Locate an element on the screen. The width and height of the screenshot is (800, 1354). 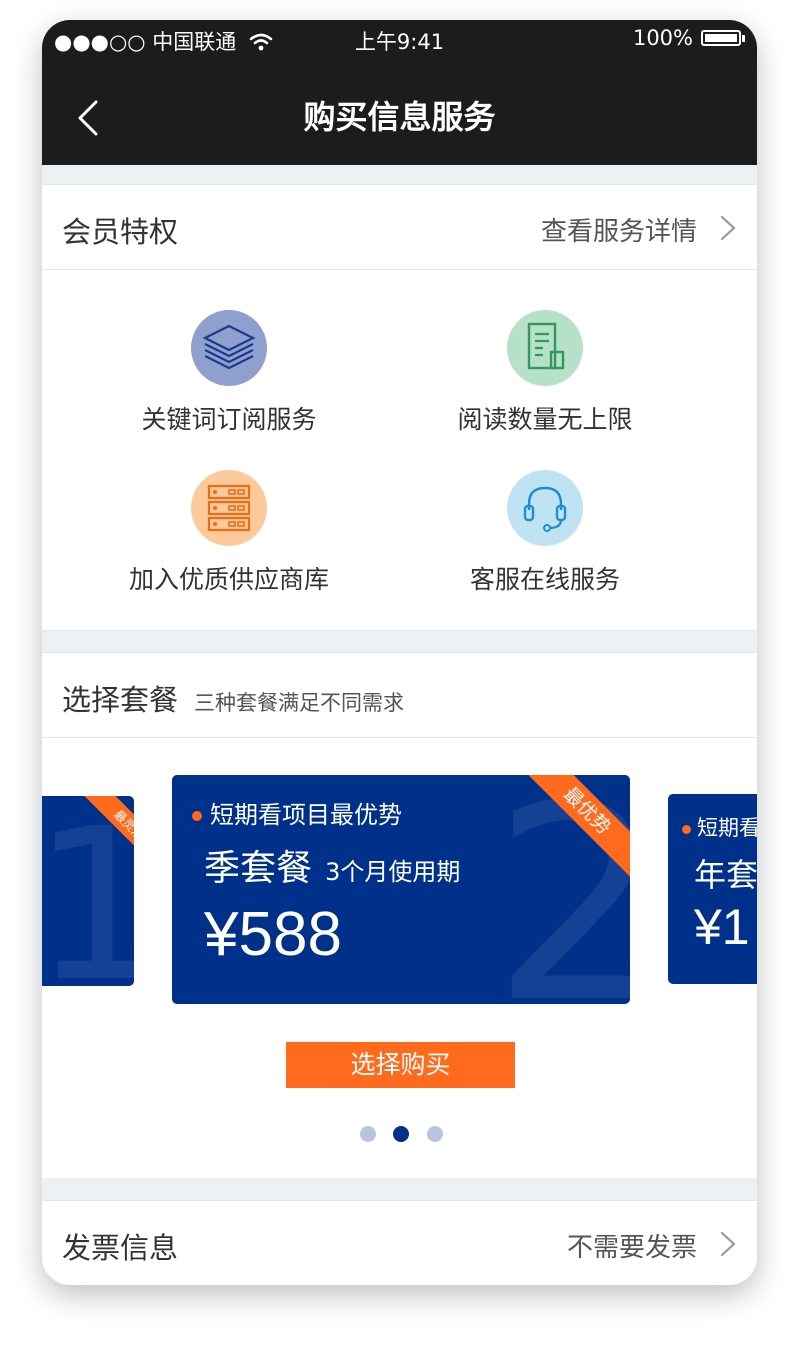
status-bar: ●●●○○ 中国联通 上午9:41 100% is located at coordinates (399, 41).